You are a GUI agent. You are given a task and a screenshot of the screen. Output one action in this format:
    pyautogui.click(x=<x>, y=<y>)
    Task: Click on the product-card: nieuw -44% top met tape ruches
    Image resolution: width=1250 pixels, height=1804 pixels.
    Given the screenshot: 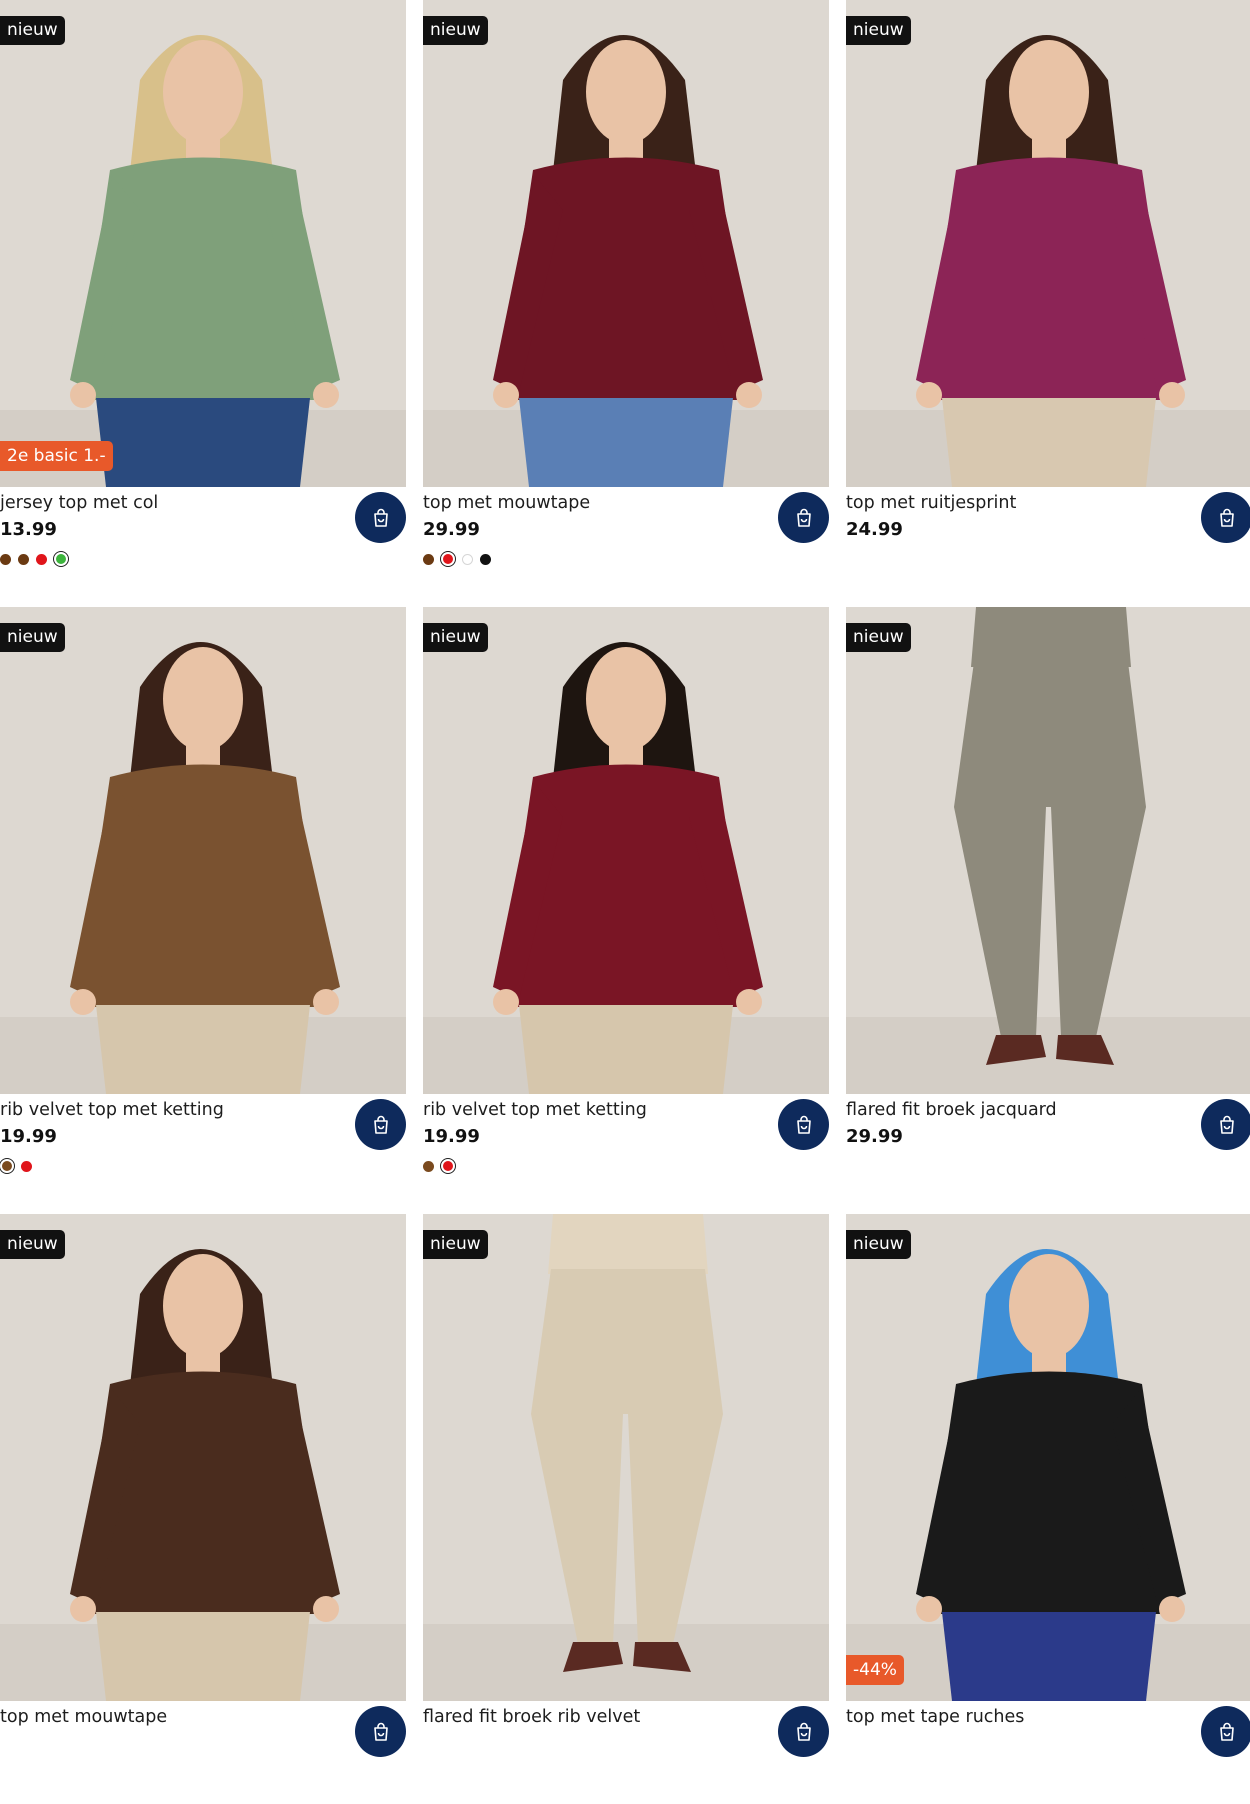 What is the action you would take?
    pyautogui.click(x=1048, y=1509)
    